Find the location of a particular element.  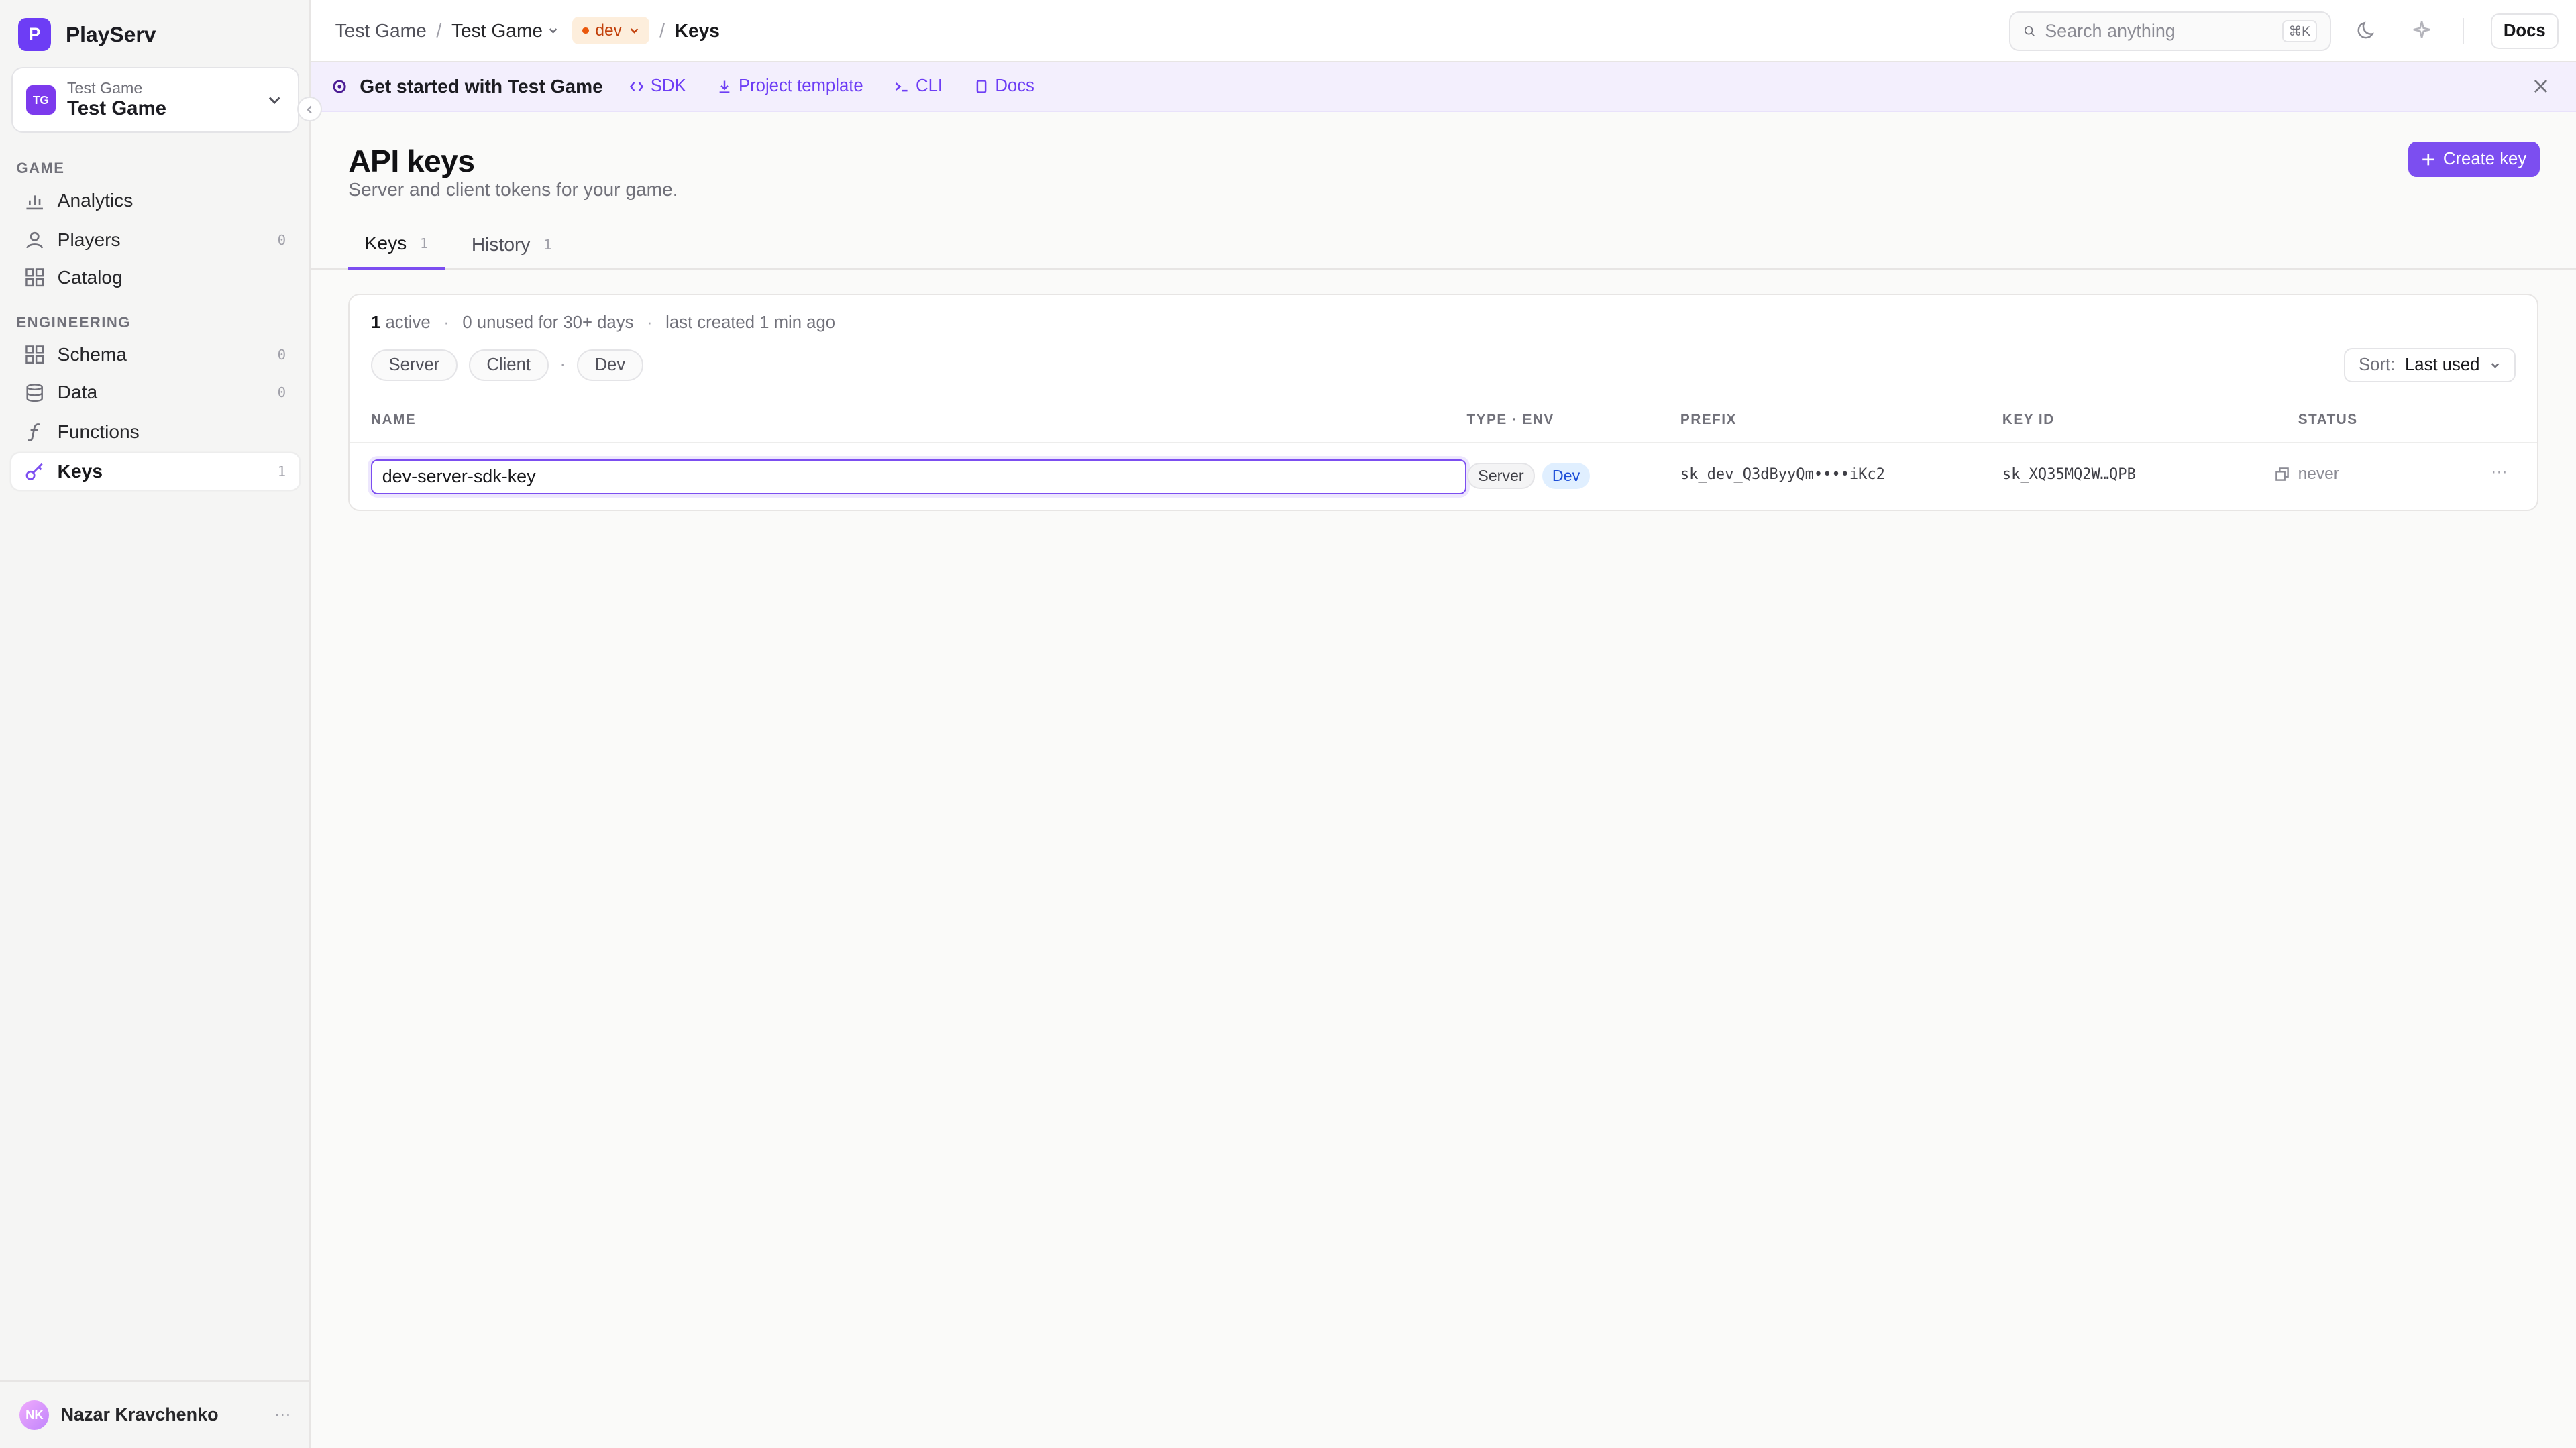

user-icon is located at coordinates (34, 239).